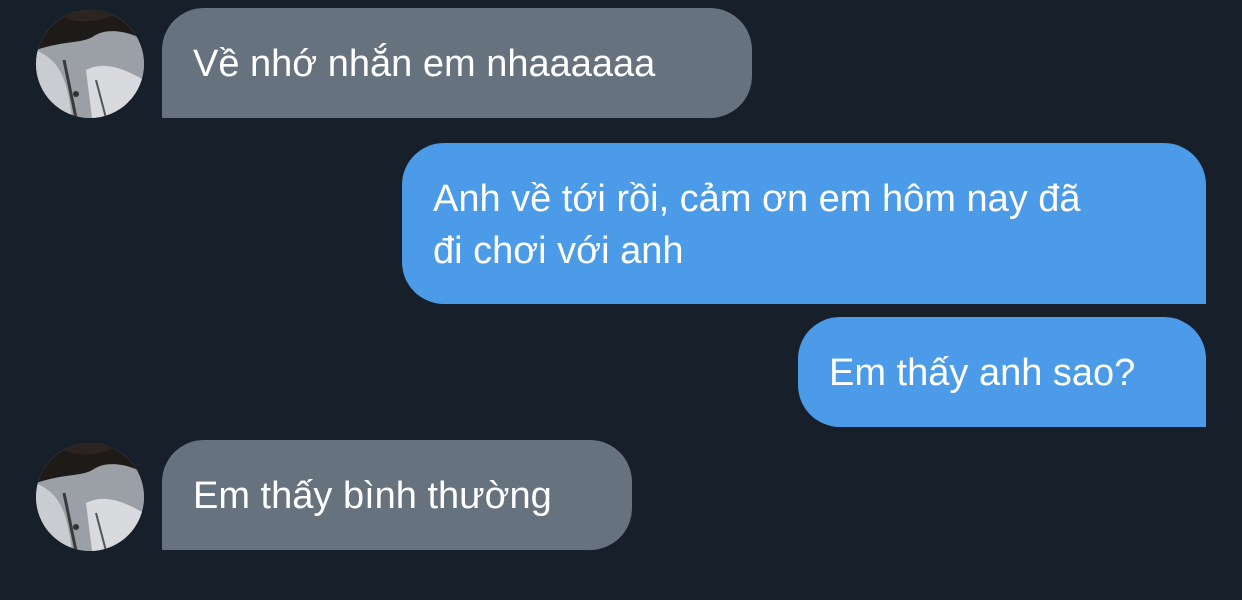 Image resolution: width=1242 pixels, height=600 pixels. Describe the element at coordinates (372, 496) in the screenshot. I see `message-text: Em thấy bình thường` at that location.